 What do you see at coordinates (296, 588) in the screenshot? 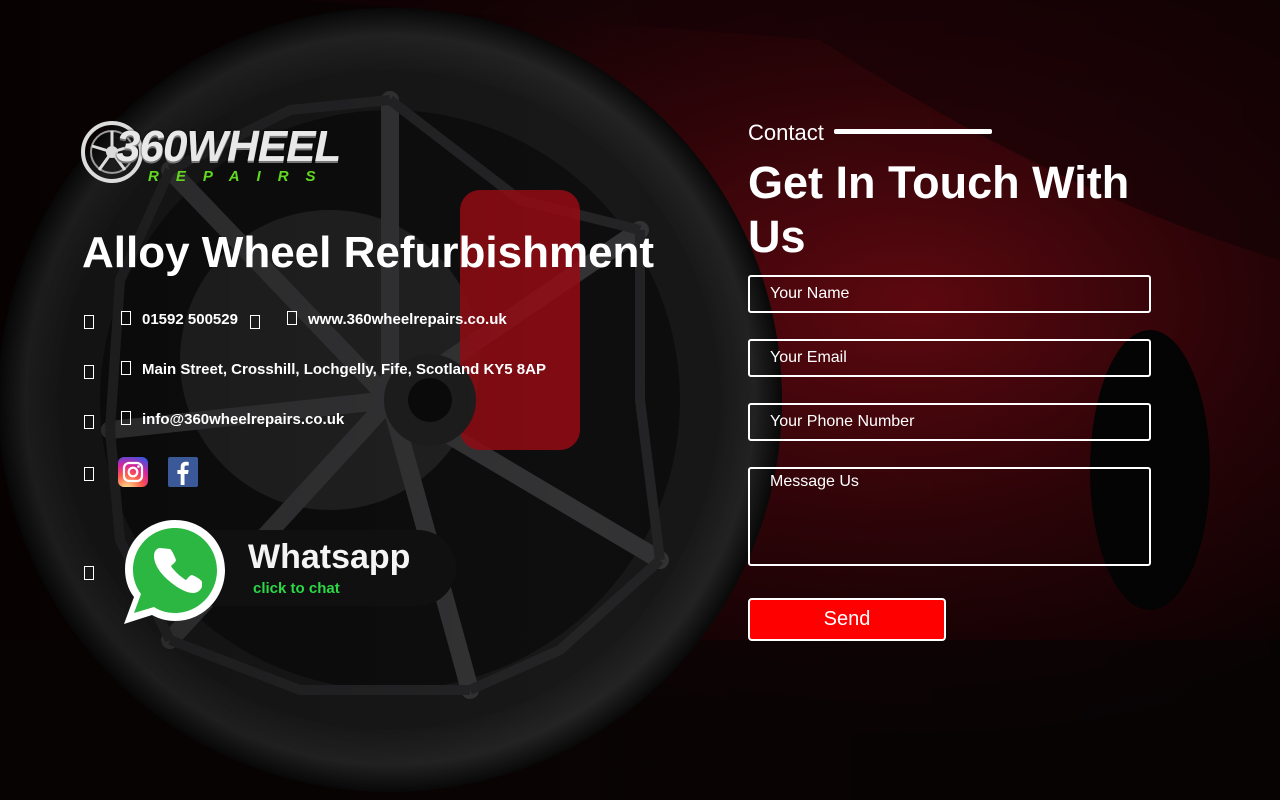
I see `whatsapp-subtitle: click to chat` at bounding box center [296, 588].